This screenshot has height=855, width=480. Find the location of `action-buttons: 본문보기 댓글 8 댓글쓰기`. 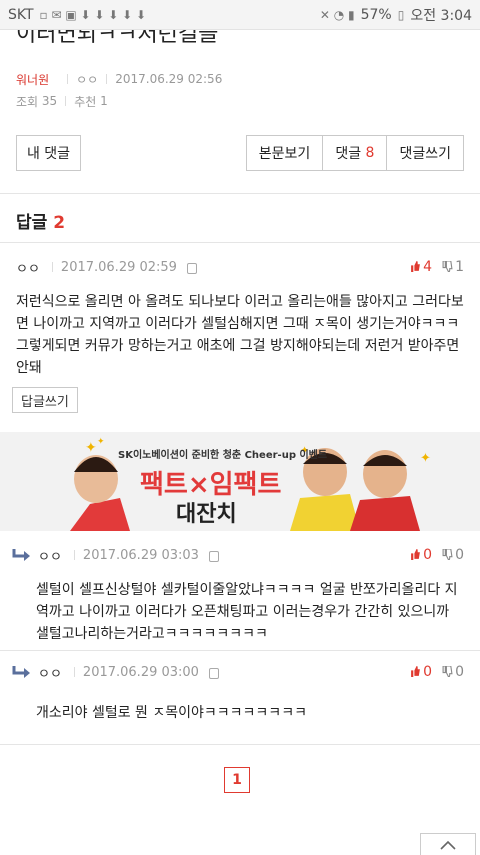

action-buttons: 본문보기 댓글 8 댓글쓰기 is located at coordinates (354, 153).